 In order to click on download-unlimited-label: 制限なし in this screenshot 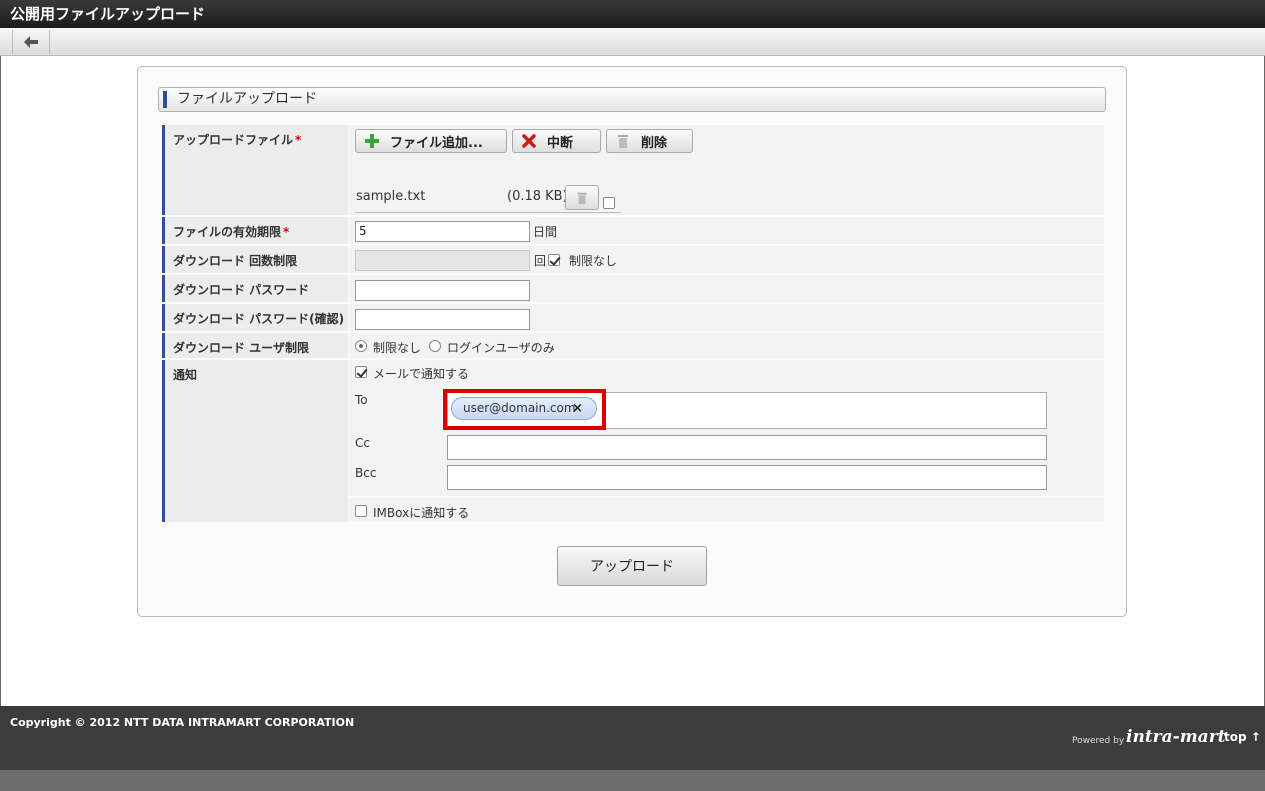, I will do `click(593, 261)`.